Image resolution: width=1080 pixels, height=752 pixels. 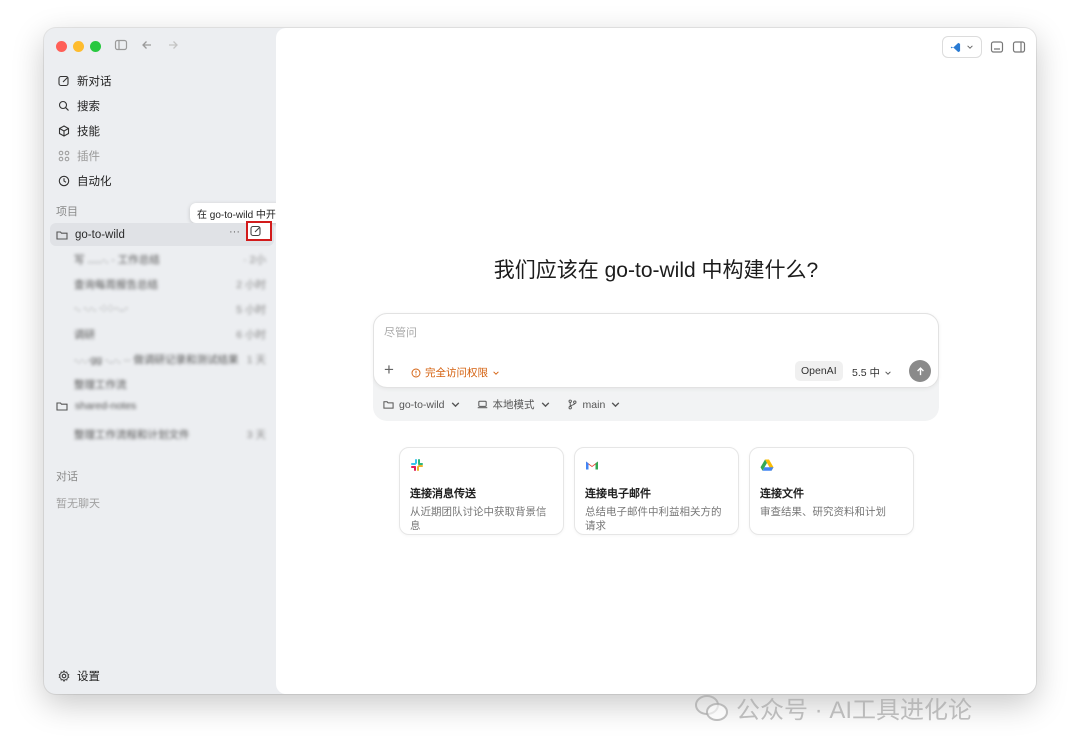 I want to click on watermark-text: 公众号 · AI工具进化论, so click(x=854, y=710).